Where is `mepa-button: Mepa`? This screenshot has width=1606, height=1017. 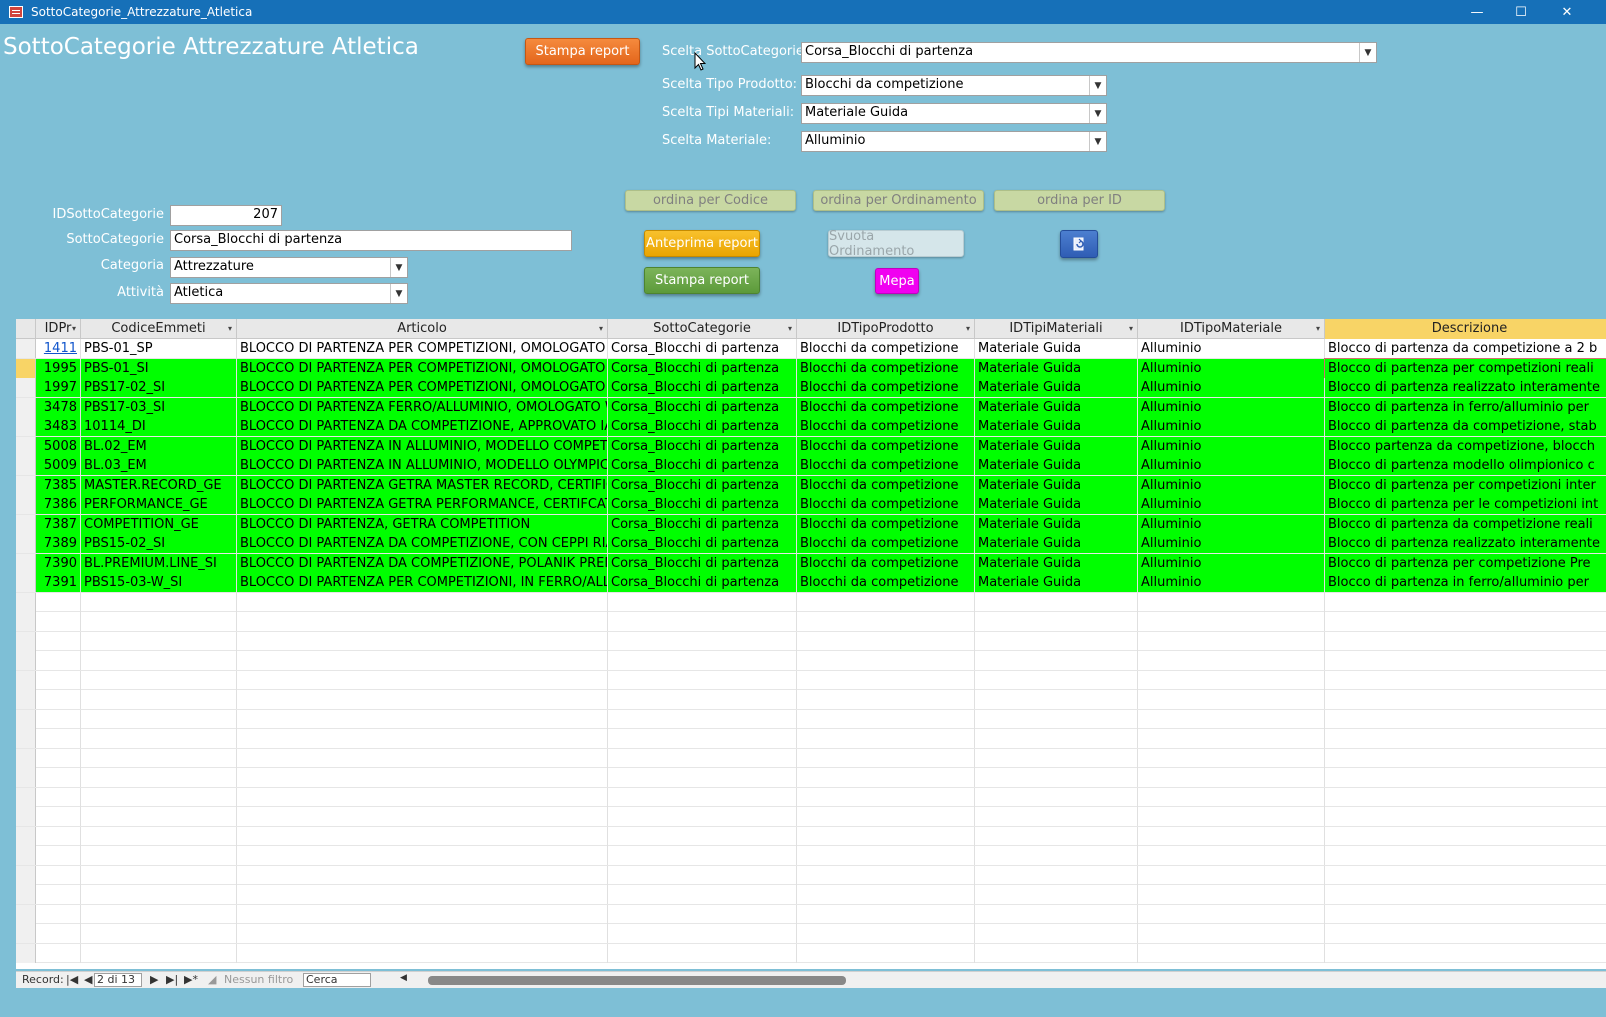
mepa-button: Mepa is located at coordinates (897, 281).